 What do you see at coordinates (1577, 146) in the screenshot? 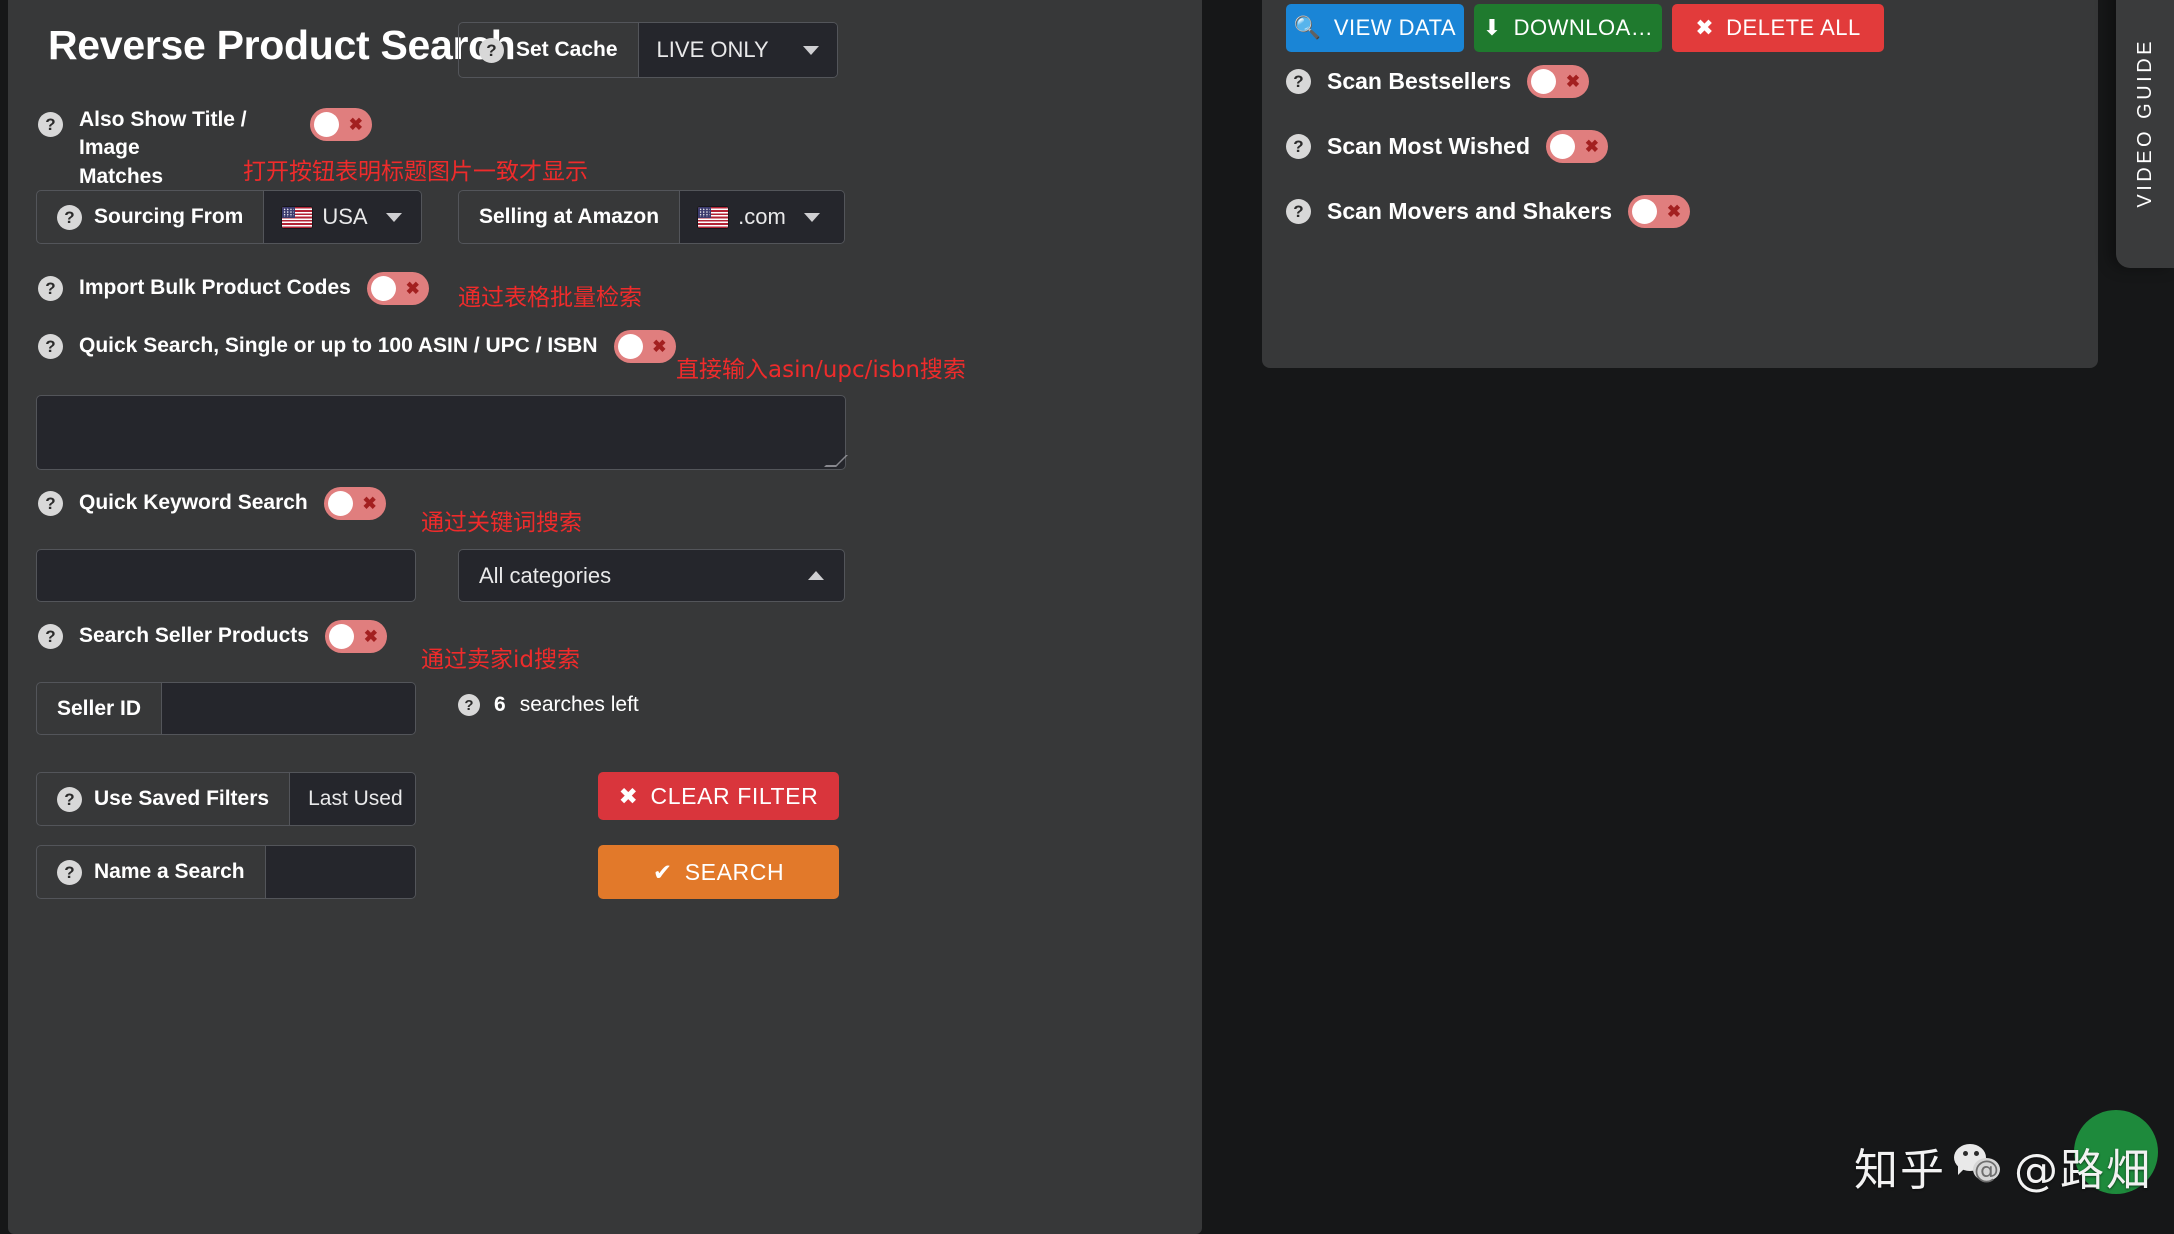
I see `scan-most-wished-toggle: ✖` at bounding box center [1577, 146].